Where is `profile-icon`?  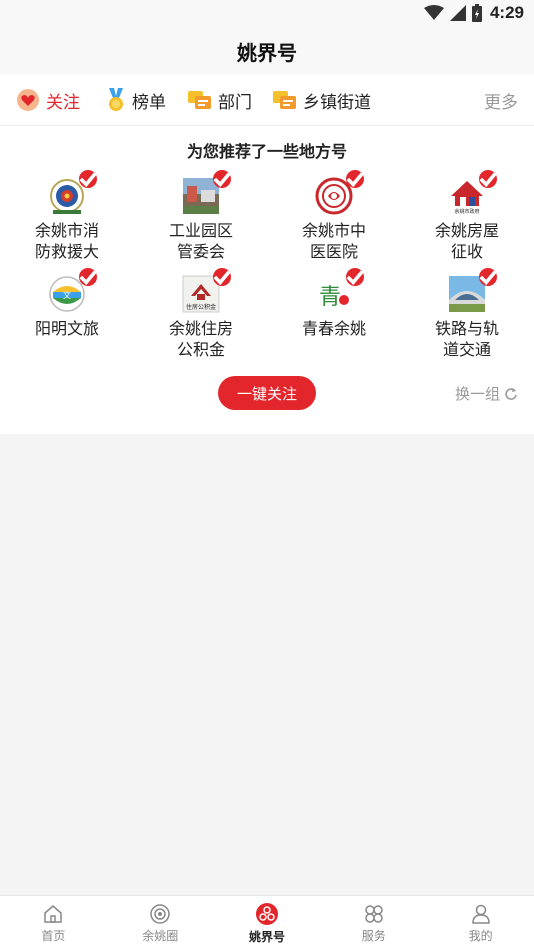 profile-icon is located at coordinates (480, 914).